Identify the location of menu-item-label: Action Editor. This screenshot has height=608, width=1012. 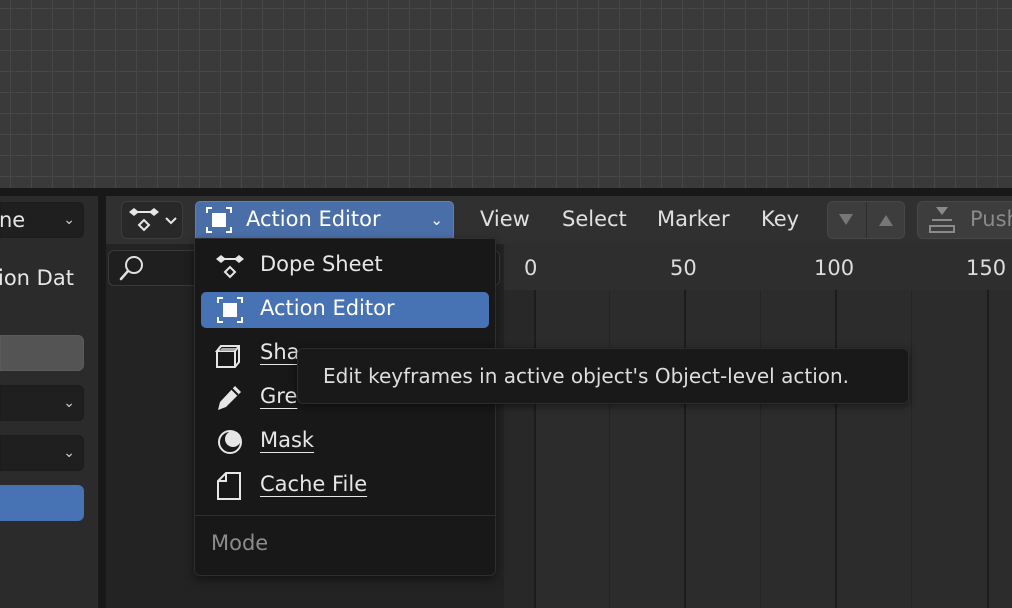
(327, 308).